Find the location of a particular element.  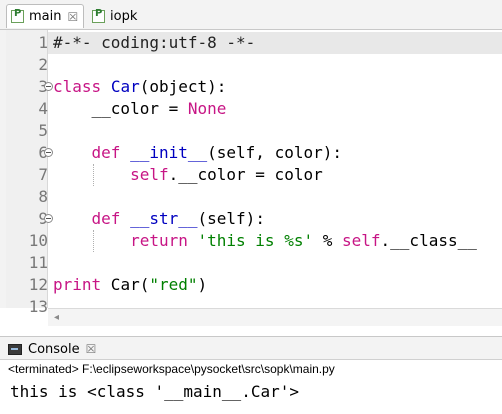

code-text: return 'this is %s' % self.__class__ is located at coordinates (265, 241).